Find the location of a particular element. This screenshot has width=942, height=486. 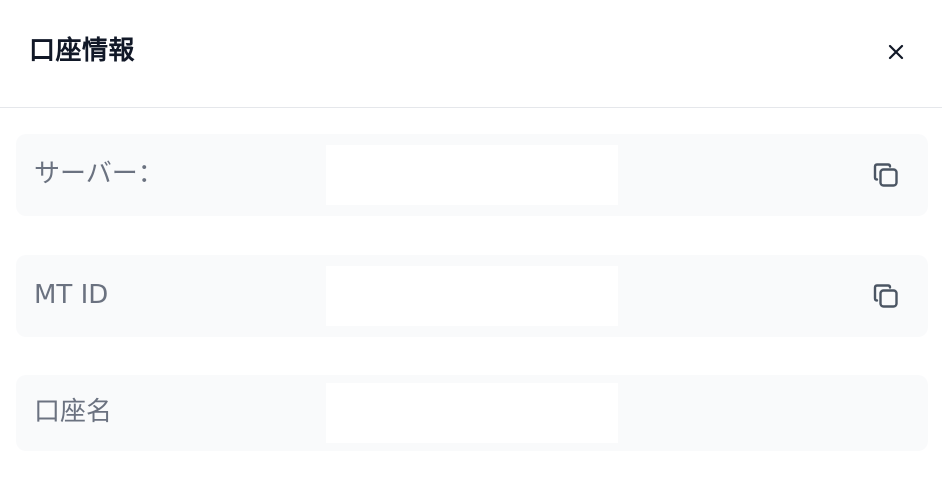

dialog-title: 口座情報 is located at coordinates (82, 51).